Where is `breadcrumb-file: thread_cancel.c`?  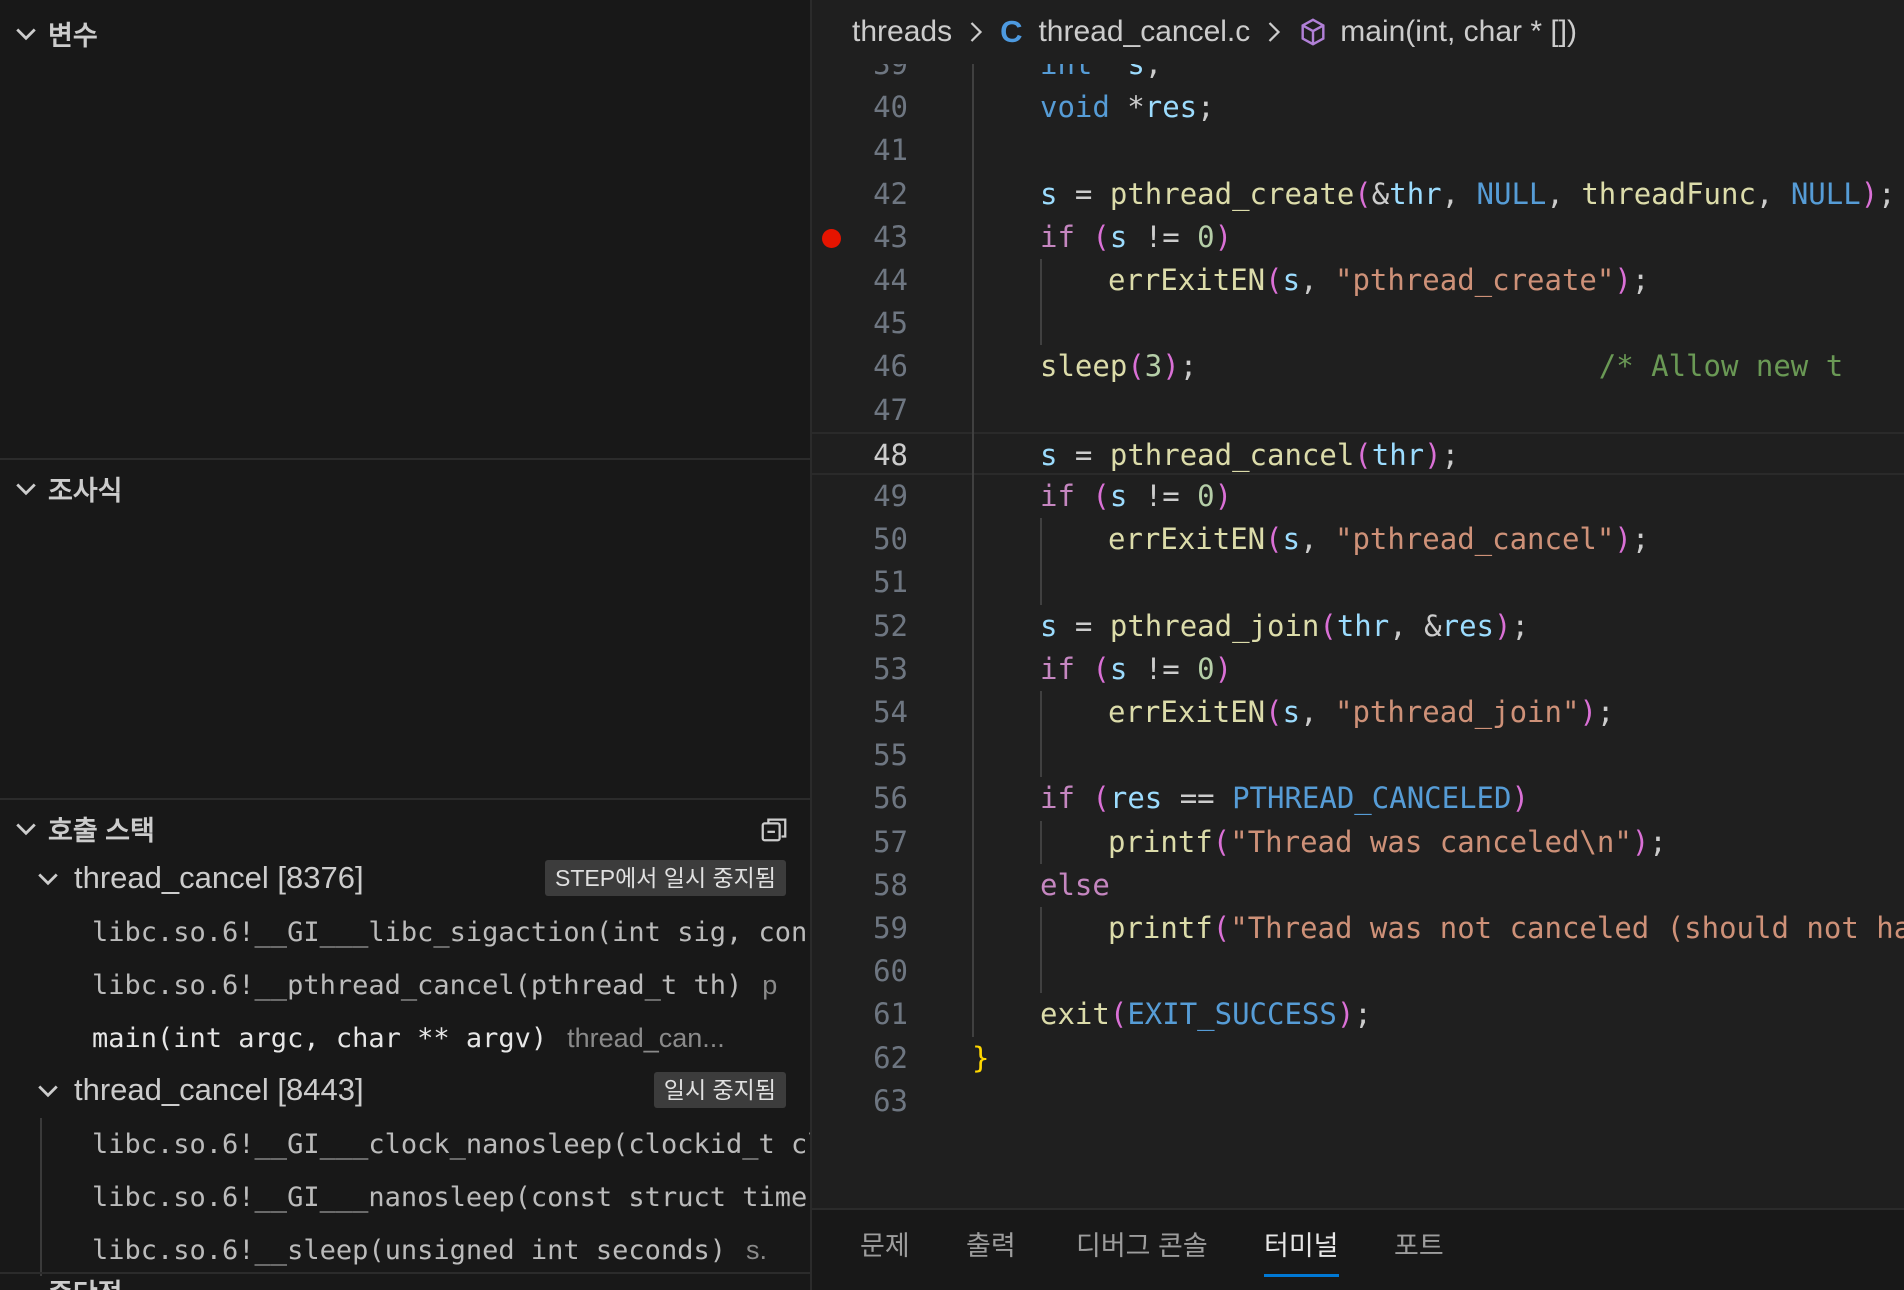 breadcrumb-file: thread_cancel.c is located at coordinates (1144, 32).